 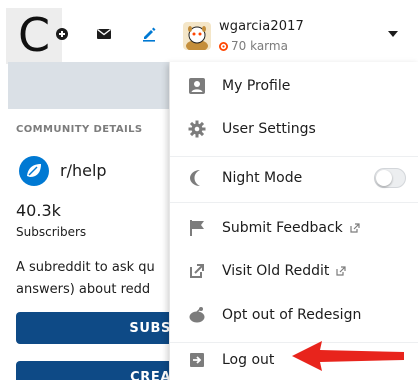 I want to click on flag-icon, so click(x=197, y=228).